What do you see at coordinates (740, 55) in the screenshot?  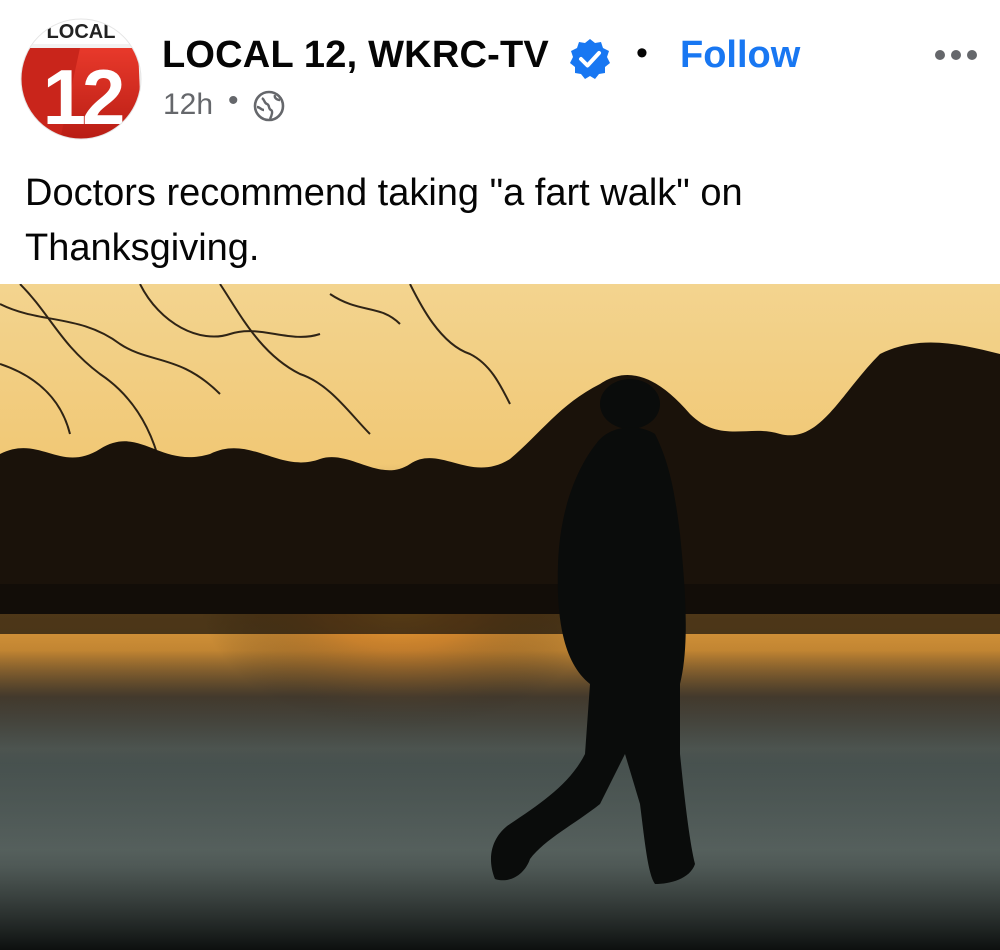 I see `follow-button: Follow` at bounding box center [740, 55].